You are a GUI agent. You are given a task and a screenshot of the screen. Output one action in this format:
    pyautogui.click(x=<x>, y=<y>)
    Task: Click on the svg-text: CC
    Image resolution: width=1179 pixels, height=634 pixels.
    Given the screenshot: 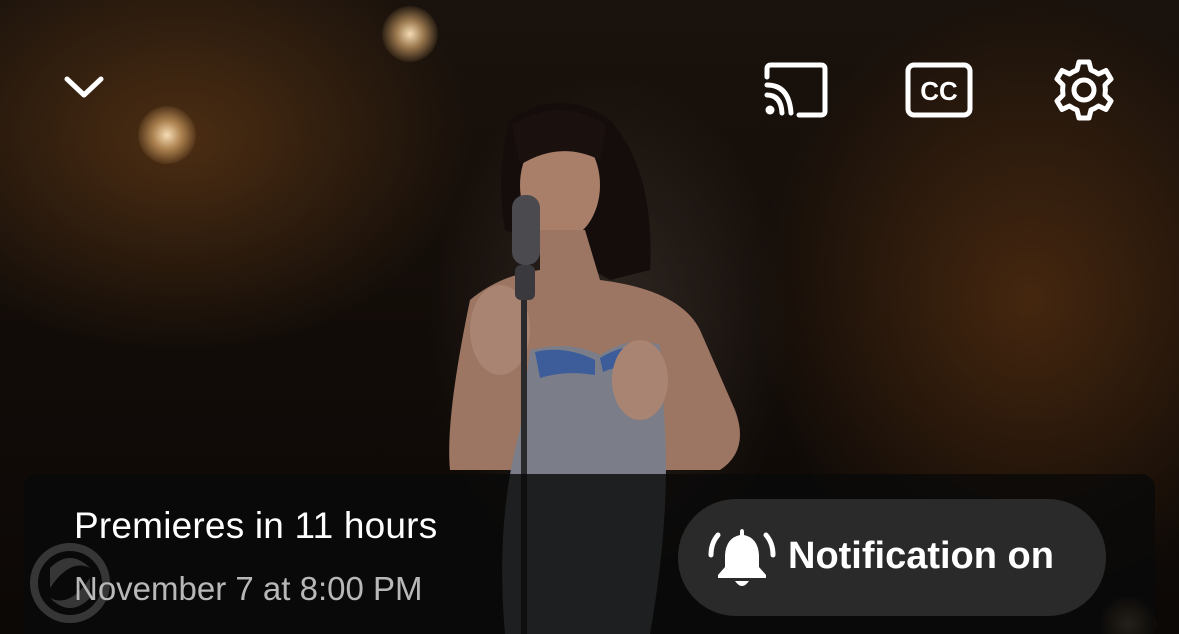 What is the action you would take?
    pyautogui.click(x=939, y=91)
    